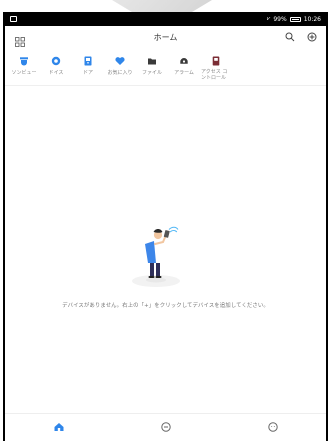  I want to click on home-icon, so click(59, 427).